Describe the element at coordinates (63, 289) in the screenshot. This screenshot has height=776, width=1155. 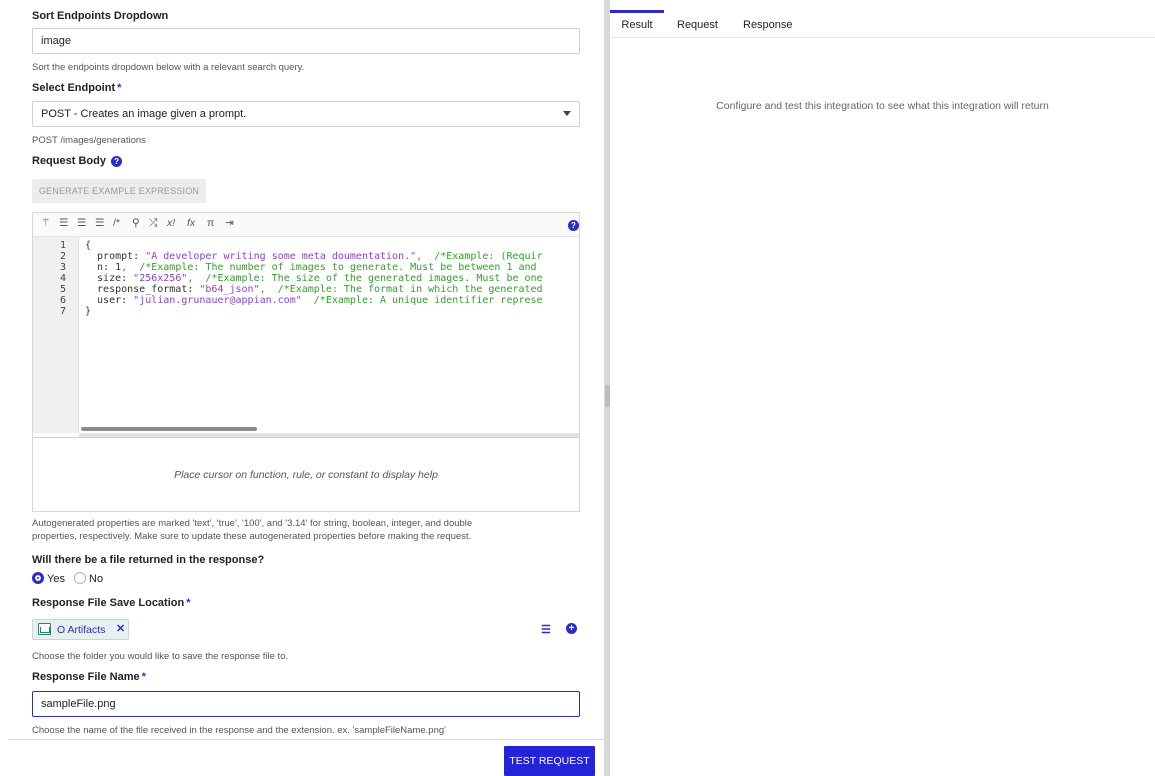
I see `line-number: 5` at that location.